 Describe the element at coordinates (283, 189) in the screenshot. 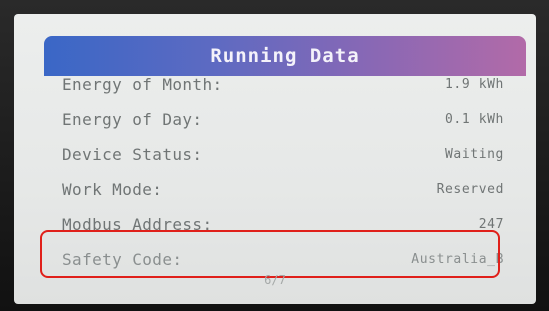

I see `row-work-mode: Work Mode: Reserved` at that location.